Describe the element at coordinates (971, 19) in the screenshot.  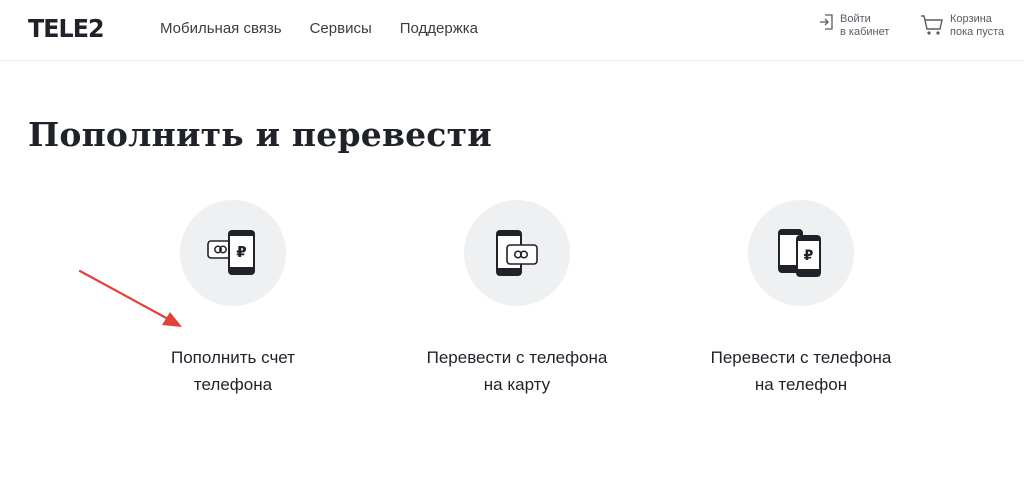
I see `cart-line1: Корзина` at that location.